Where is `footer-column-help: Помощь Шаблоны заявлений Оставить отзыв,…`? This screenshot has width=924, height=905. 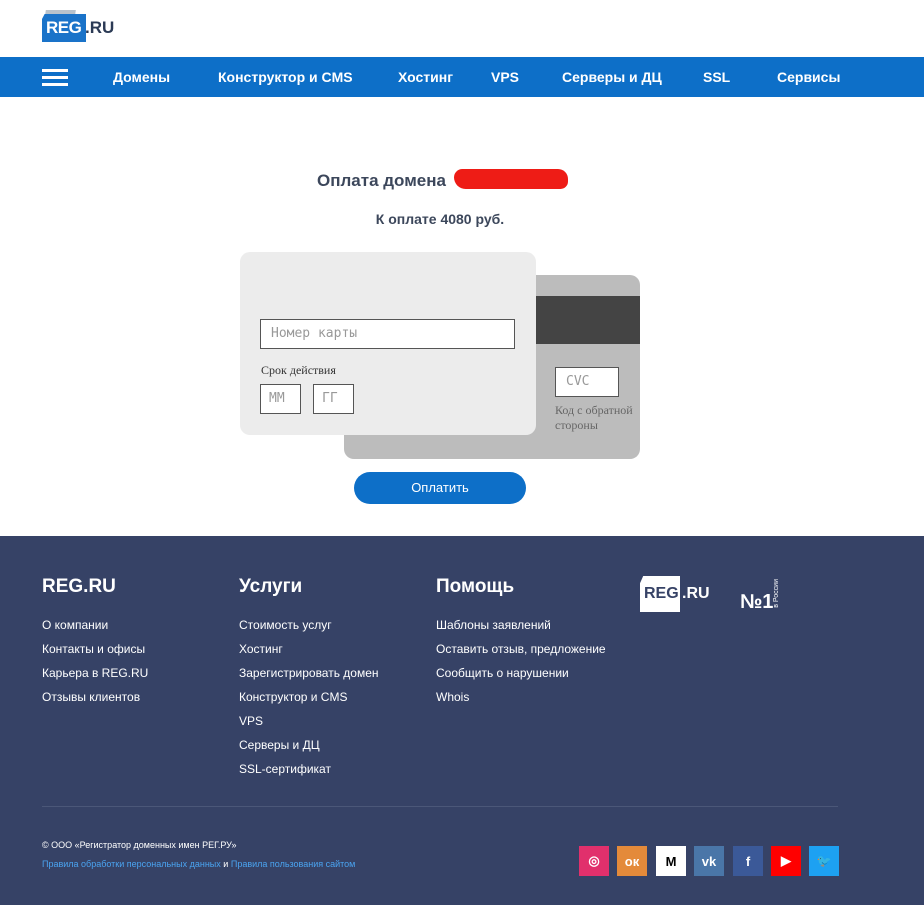
footer-column-help: Помощь Шаблоны заявлений Оставить отзыв,… is located at coordinates (521, 642).